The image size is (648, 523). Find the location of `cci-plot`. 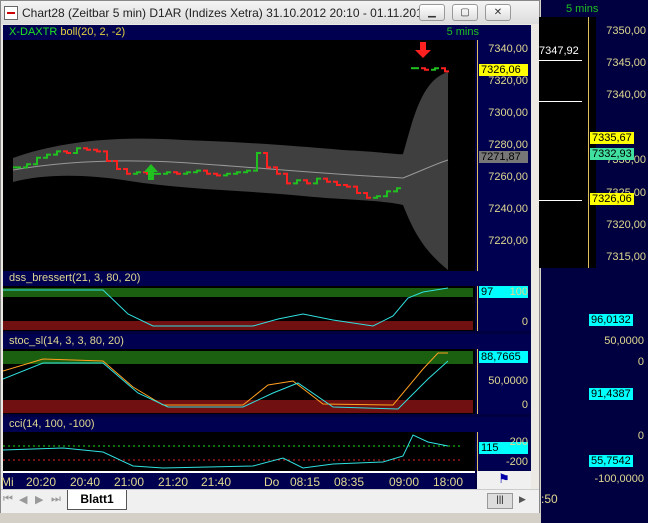

cci-plot is located at coordinates (238, 451).